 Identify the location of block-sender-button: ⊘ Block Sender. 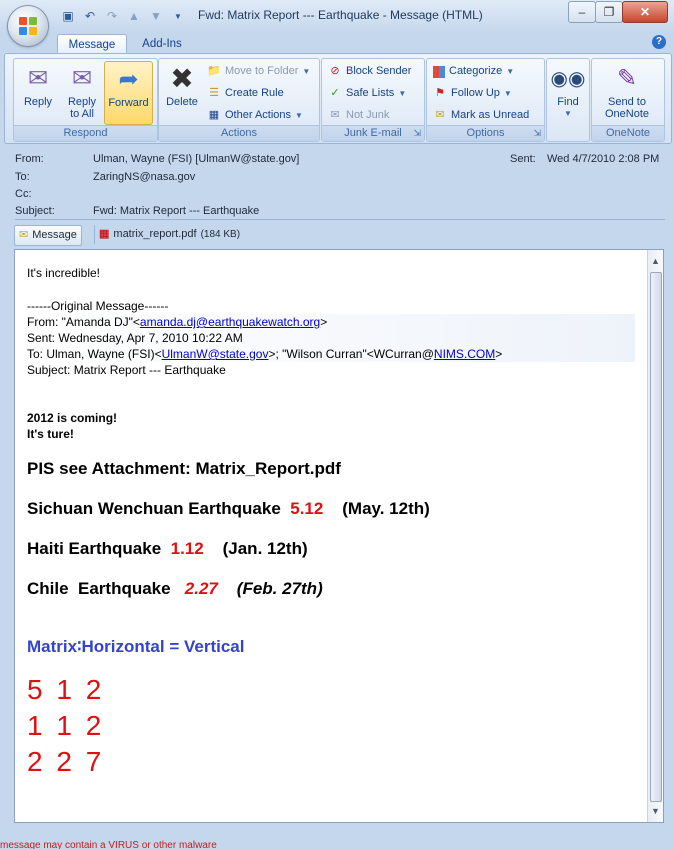
(369, 71).